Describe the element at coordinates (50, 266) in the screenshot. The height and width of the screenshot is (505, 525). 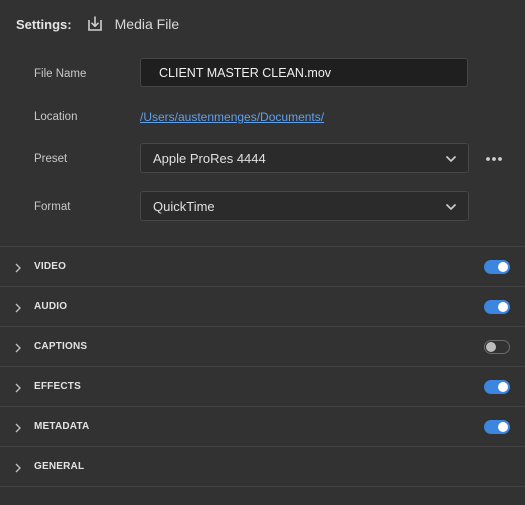
I see `section-label: VIDEO` at that location.